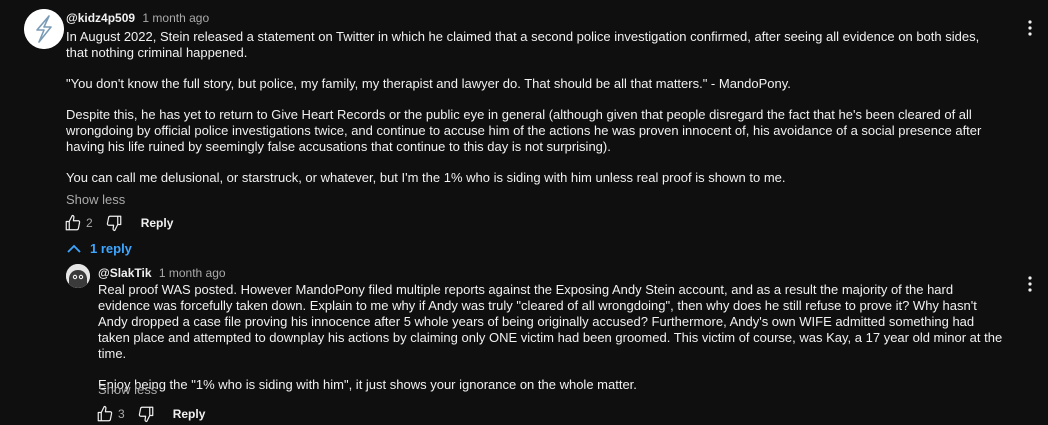 Image resolution: width=1048 pixels, height=425 pixels. I want to click on avatar, so click(44, 29).